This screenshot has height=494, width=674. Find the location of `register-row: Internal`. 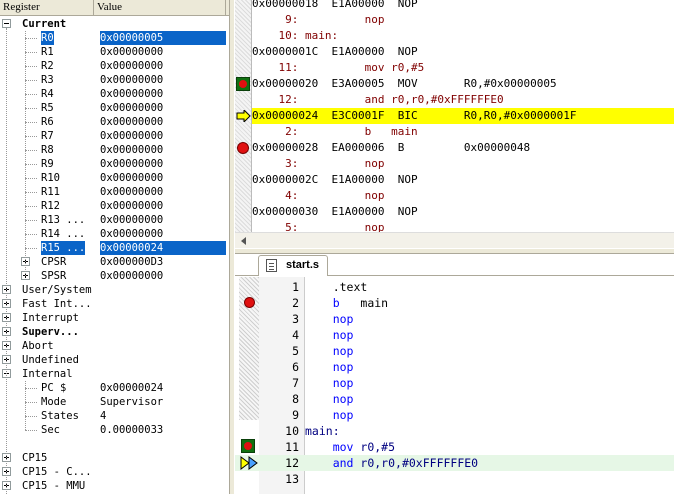

register-row: Internal is located at coordinates (114, 374).